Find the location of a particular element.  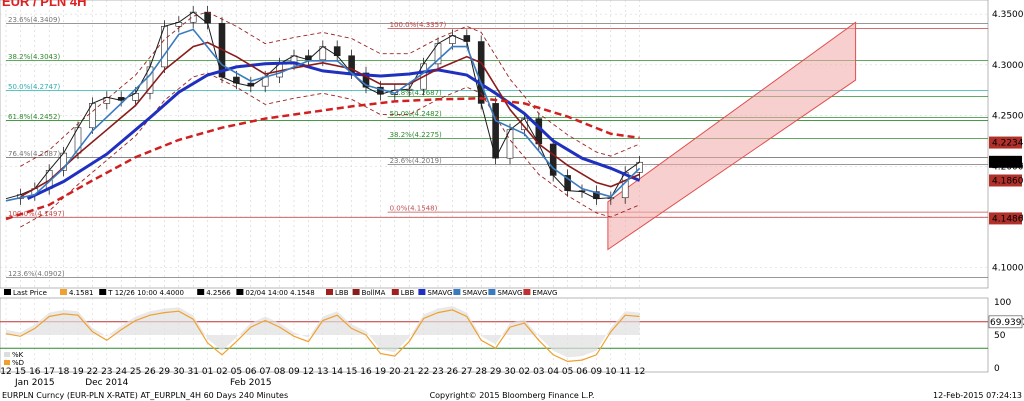

footer-timestamp: 12-Feb-2015 07:24:13 is located at coordinates (977, 395).